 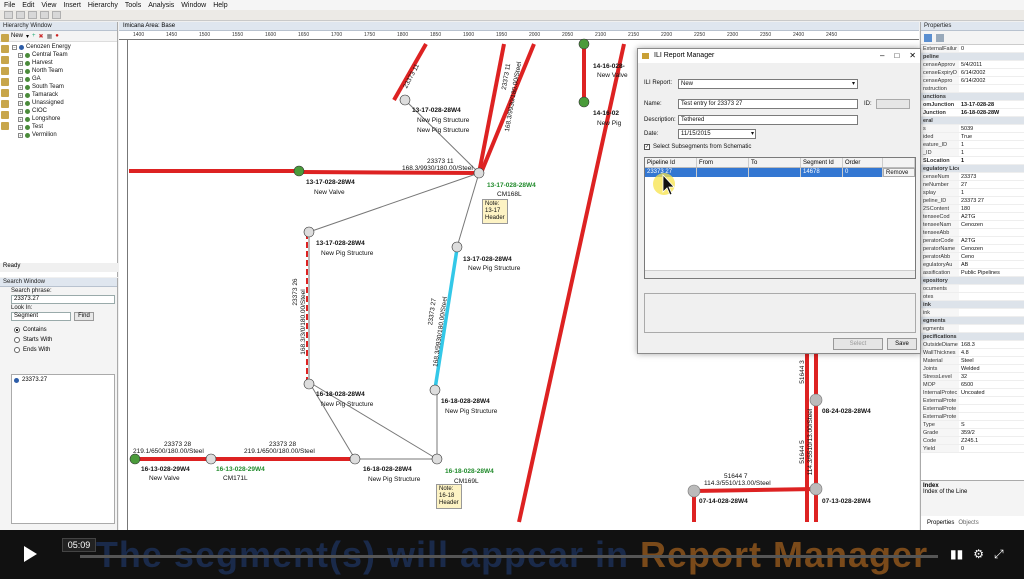 I want to click on property-row: WallThicknes 4.8, so click(x=972, y=353).